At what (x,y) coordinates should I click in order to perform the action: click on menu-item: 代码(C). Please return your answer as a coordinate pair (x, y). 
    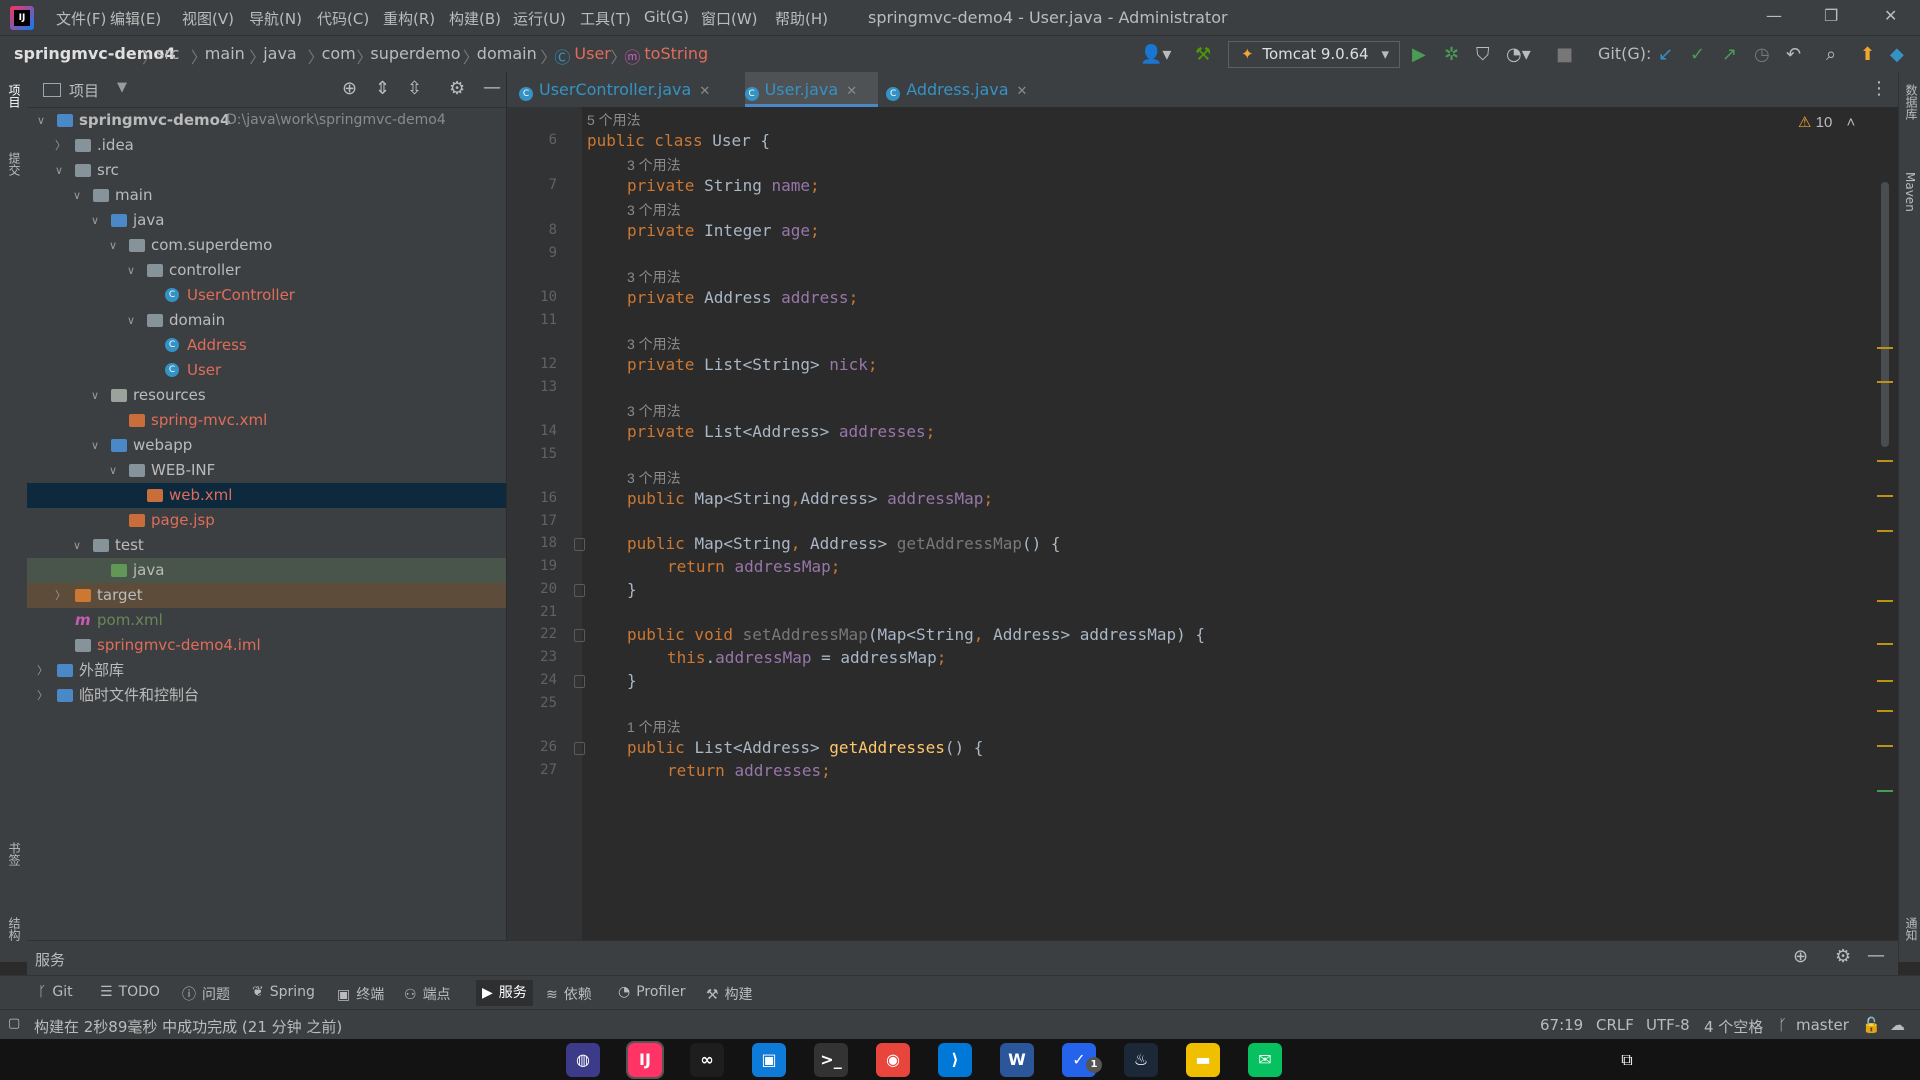
    Looking at the image, I should click on (343, 18).